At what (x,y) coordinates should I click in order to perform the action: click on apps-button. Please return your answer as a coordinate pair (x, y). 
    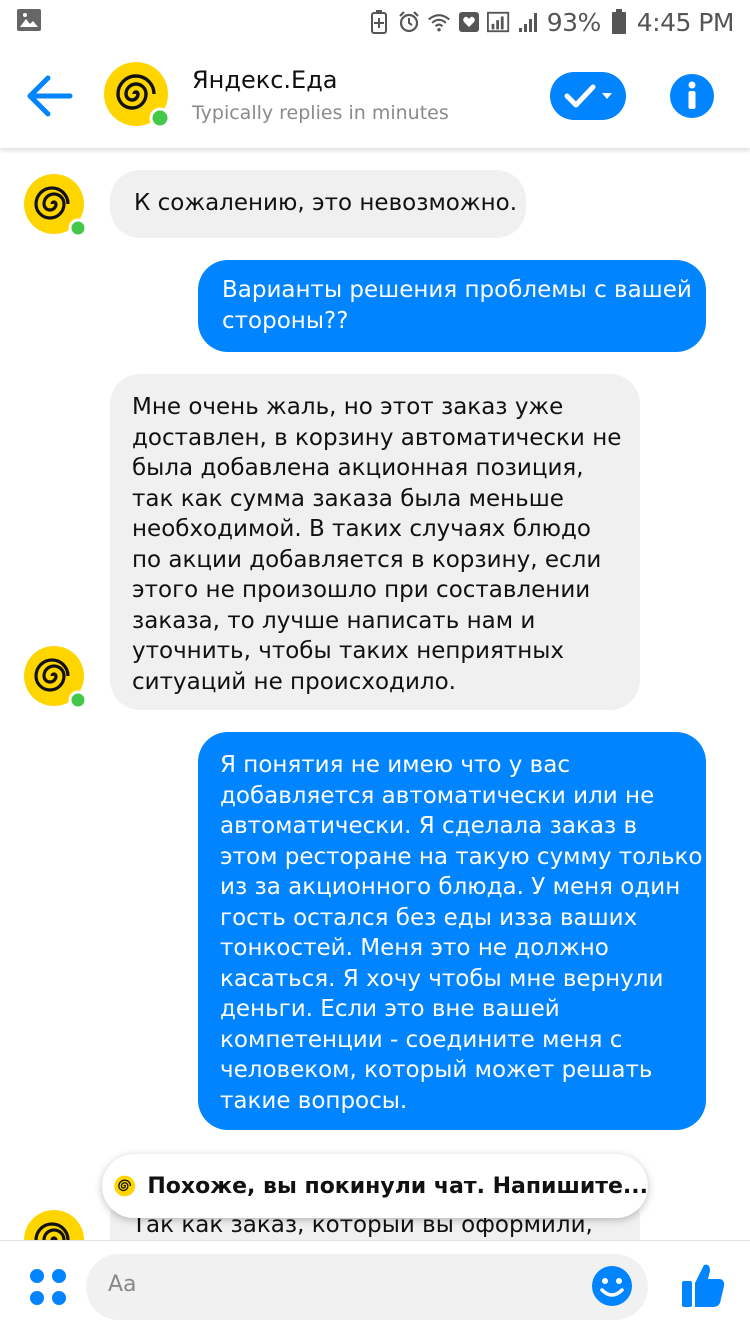
    Looking at the image, I should click on (48, 1287).